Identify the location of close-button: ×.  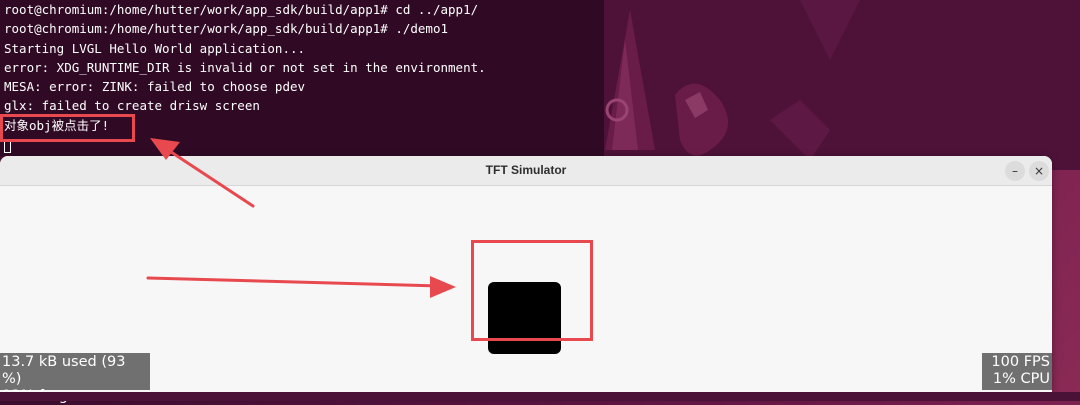
(1039, 171).